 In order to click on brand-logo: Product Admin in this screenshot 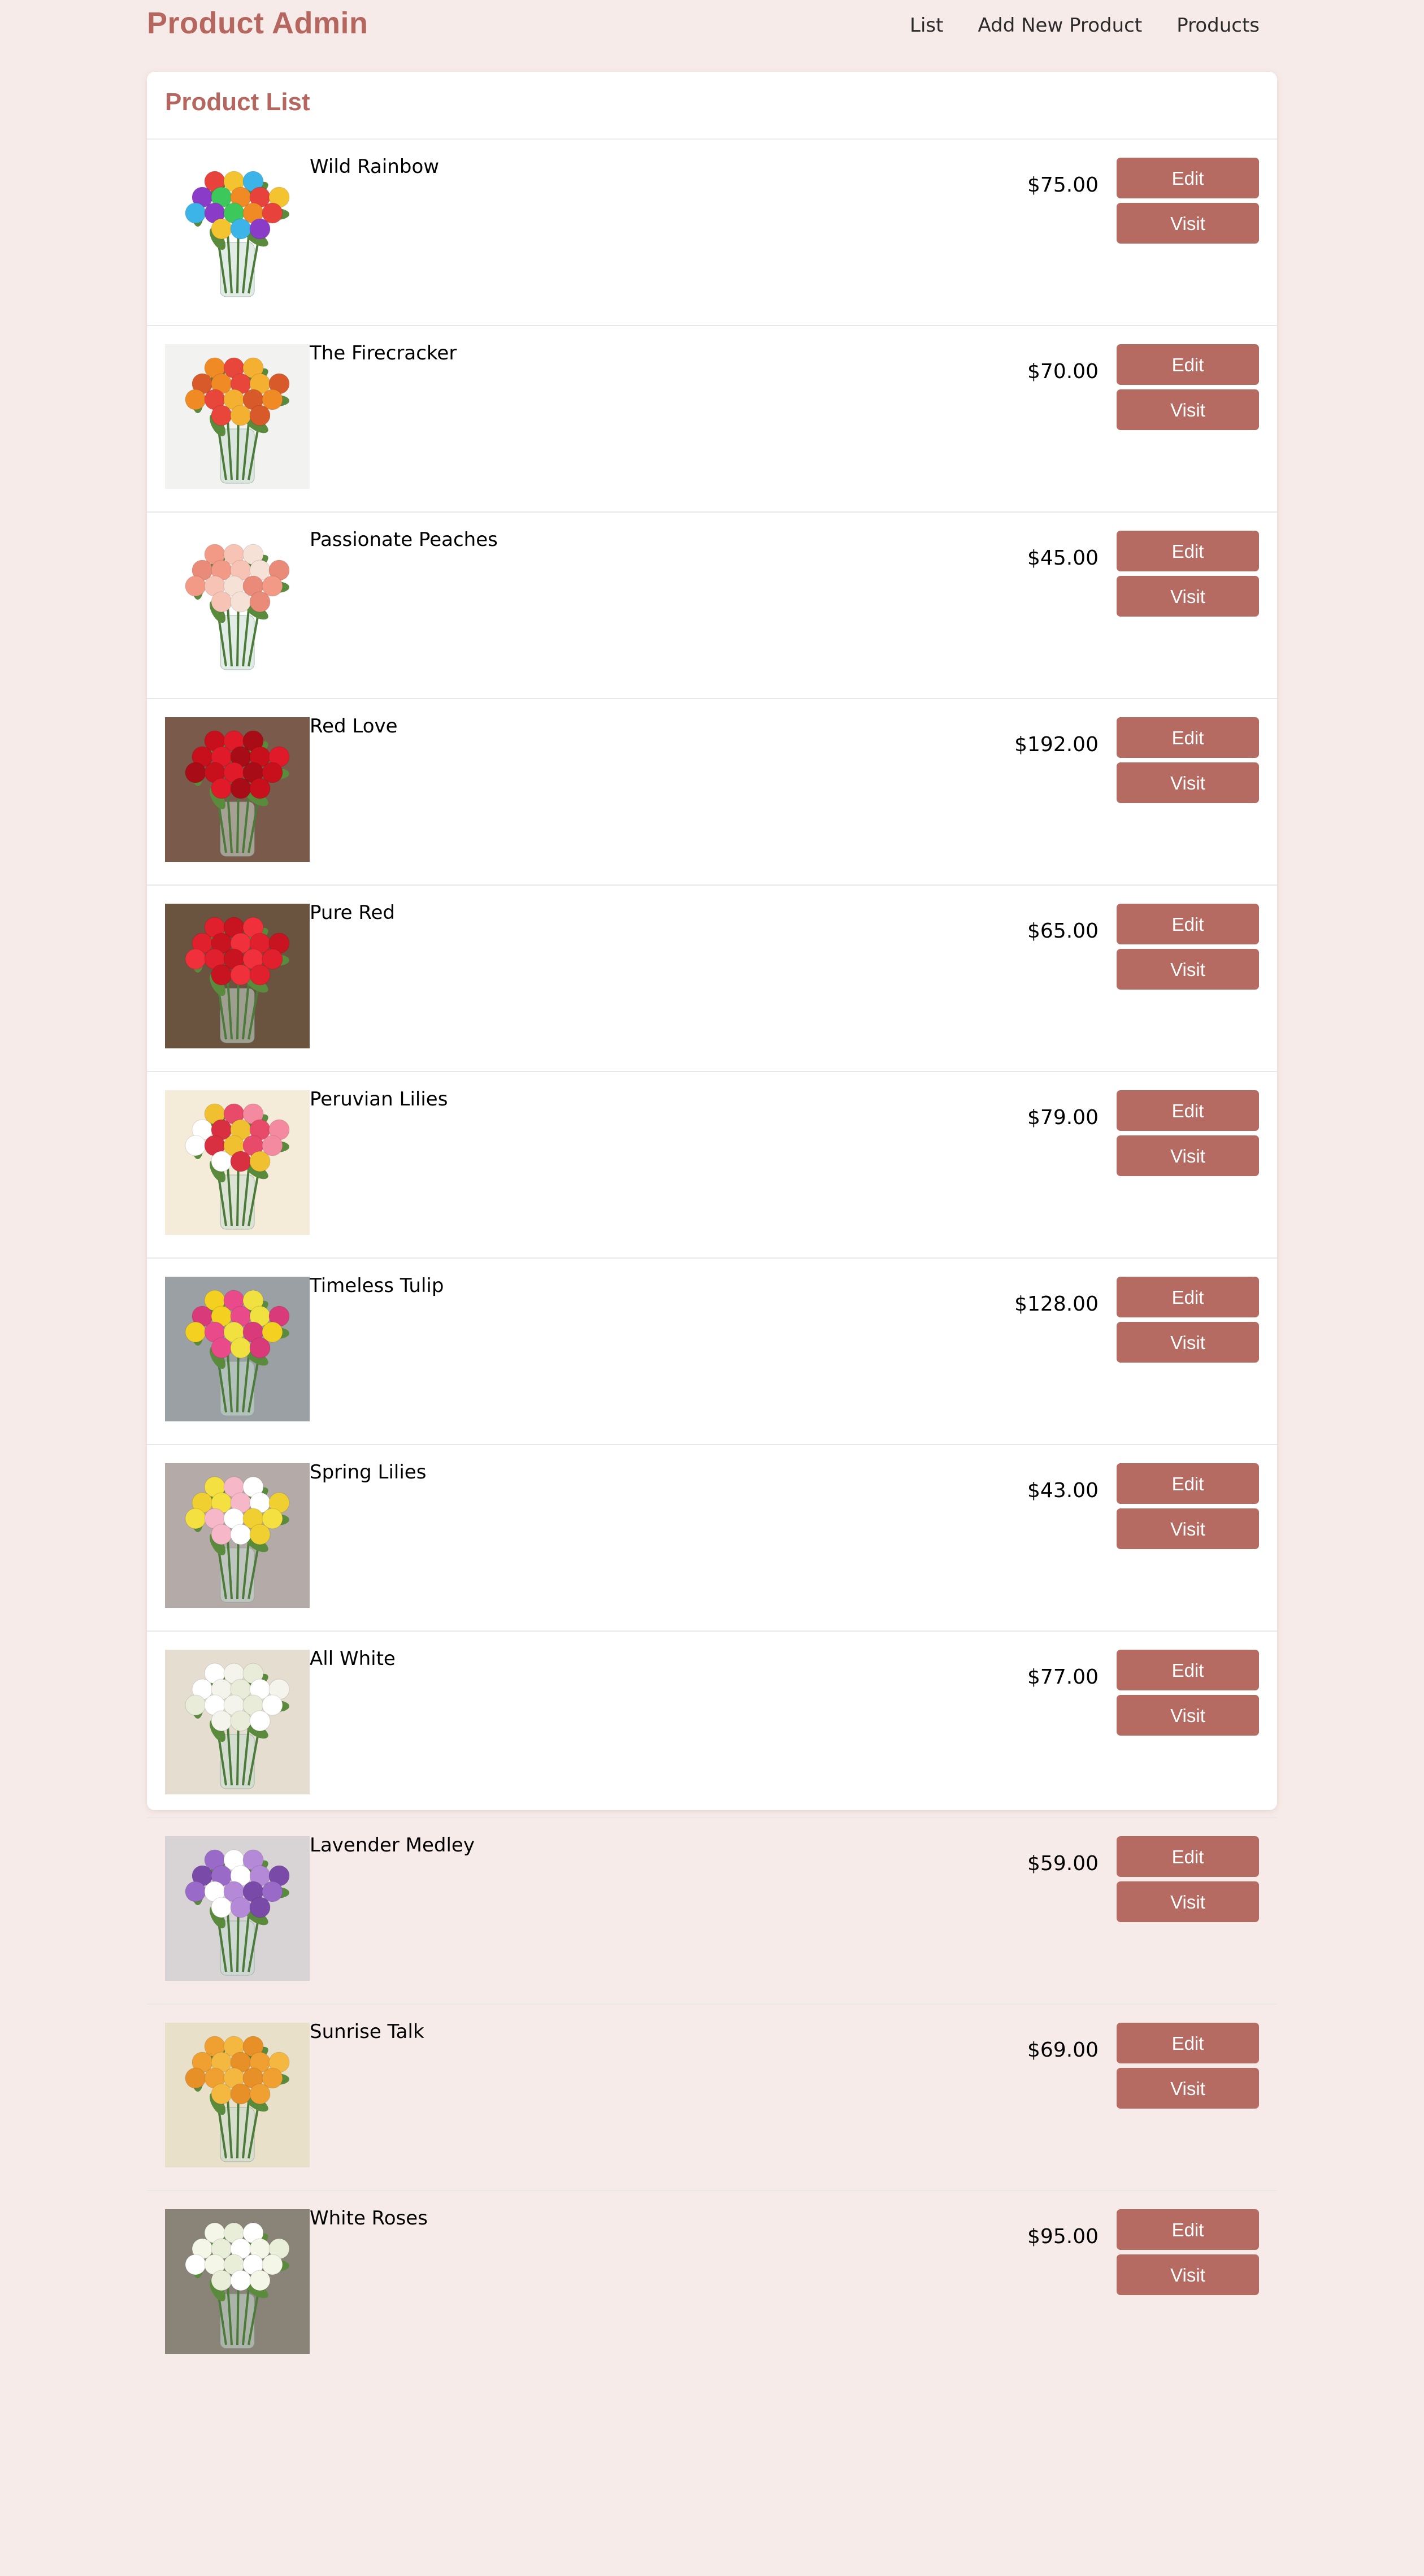, I will do `click(257, 23)`.